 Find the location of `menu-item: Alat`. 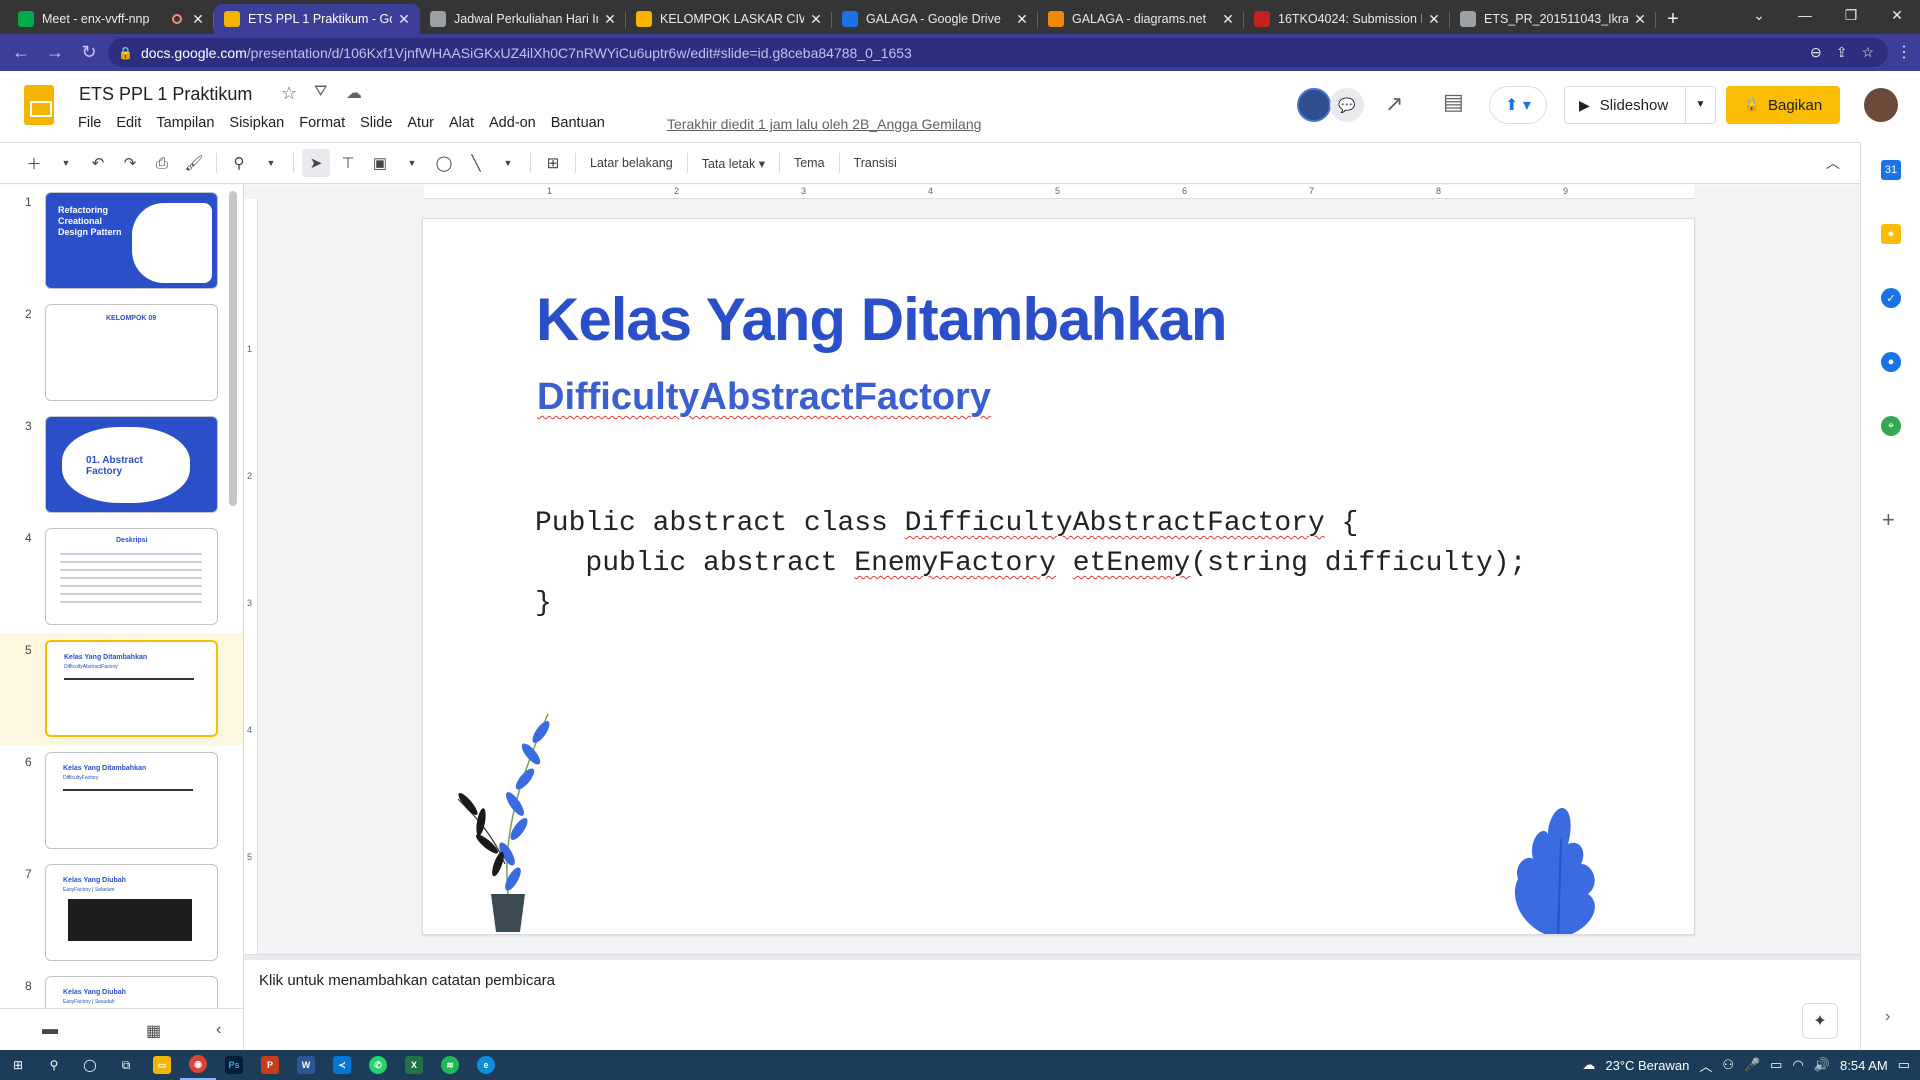

menu-item: Alat is located at coordinates (461, 123).